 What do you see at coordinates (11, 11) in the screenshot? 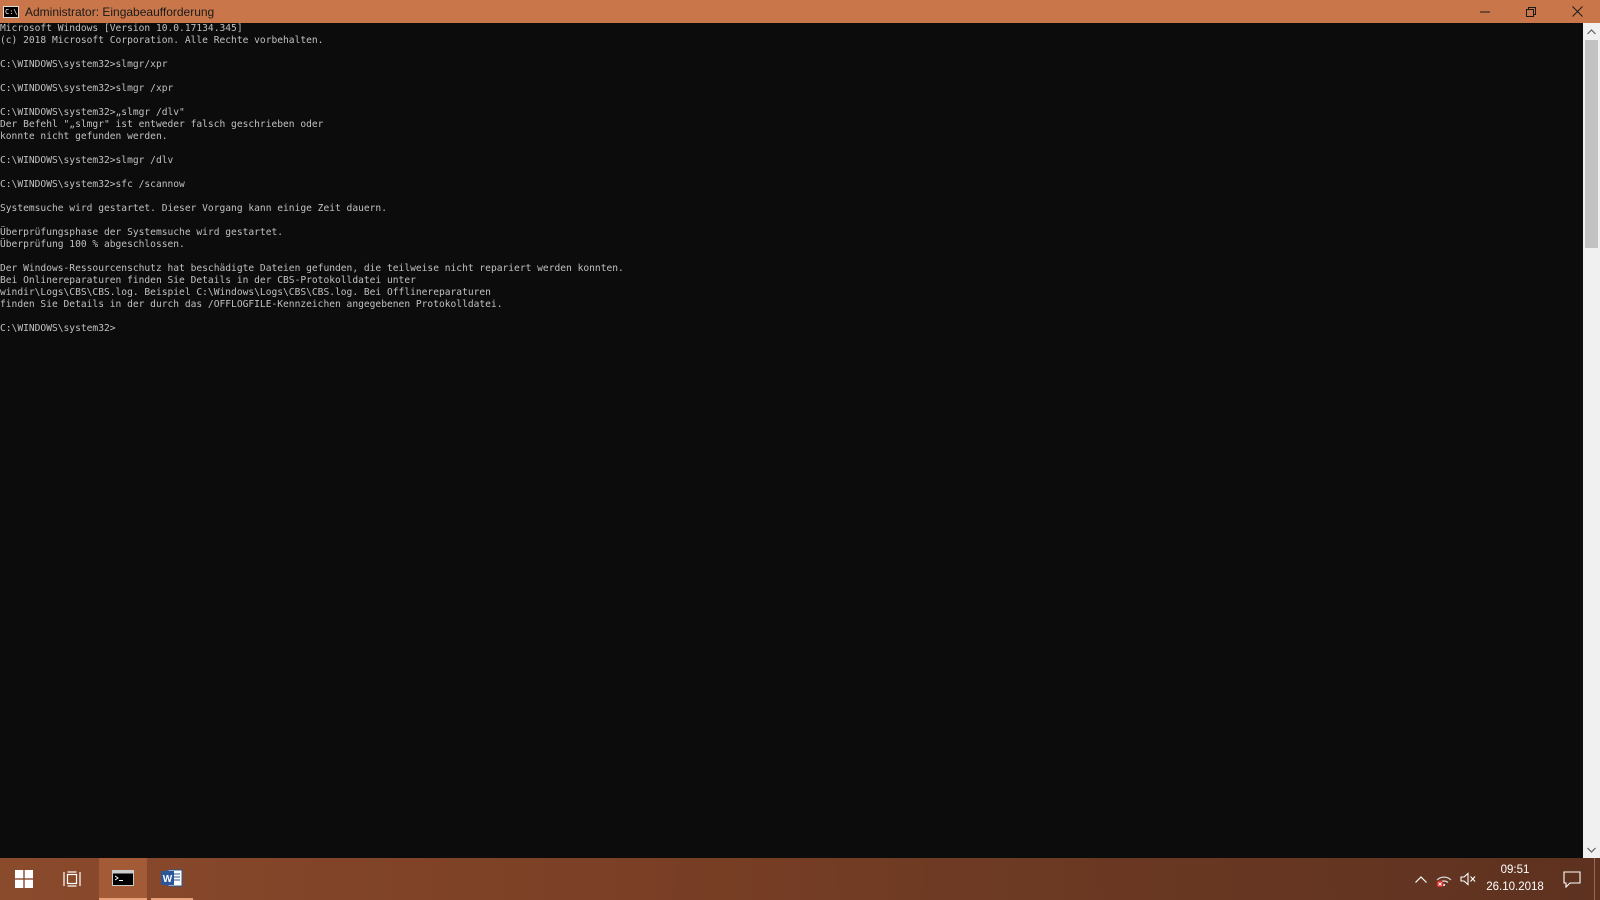
I see `cmd-app-icon: C:\` at bounding box center [11, 11].